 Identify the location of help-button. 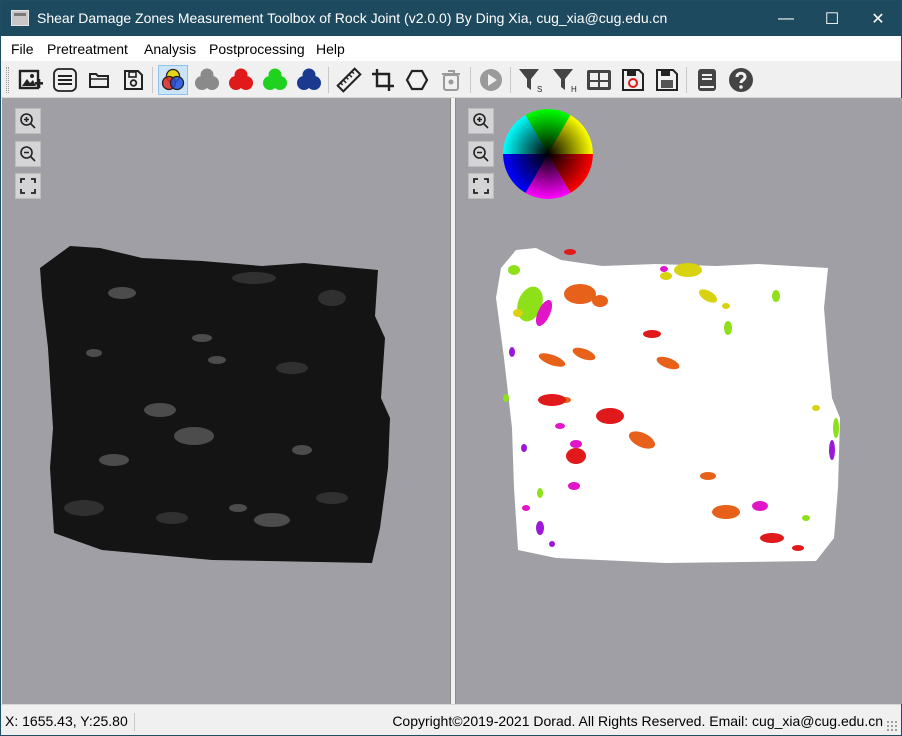
(741, 80).